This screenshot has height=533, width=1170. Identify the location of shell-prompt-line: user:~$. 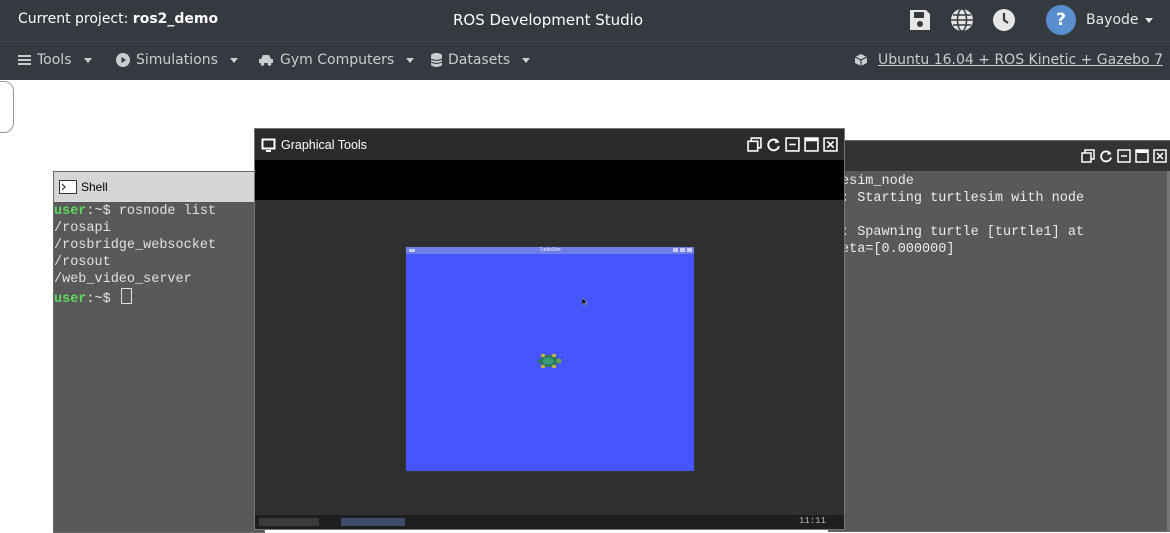
(159, 298).